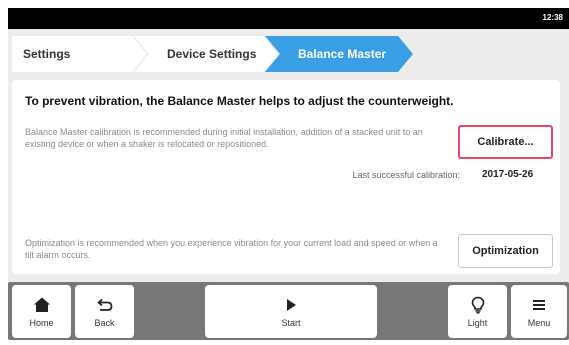 This screenshot has width=569, height=345. What do you see at coordinates (539, 311) in the screenshot?
I see `menu-button: Menu` at bounding box center [539, 311].